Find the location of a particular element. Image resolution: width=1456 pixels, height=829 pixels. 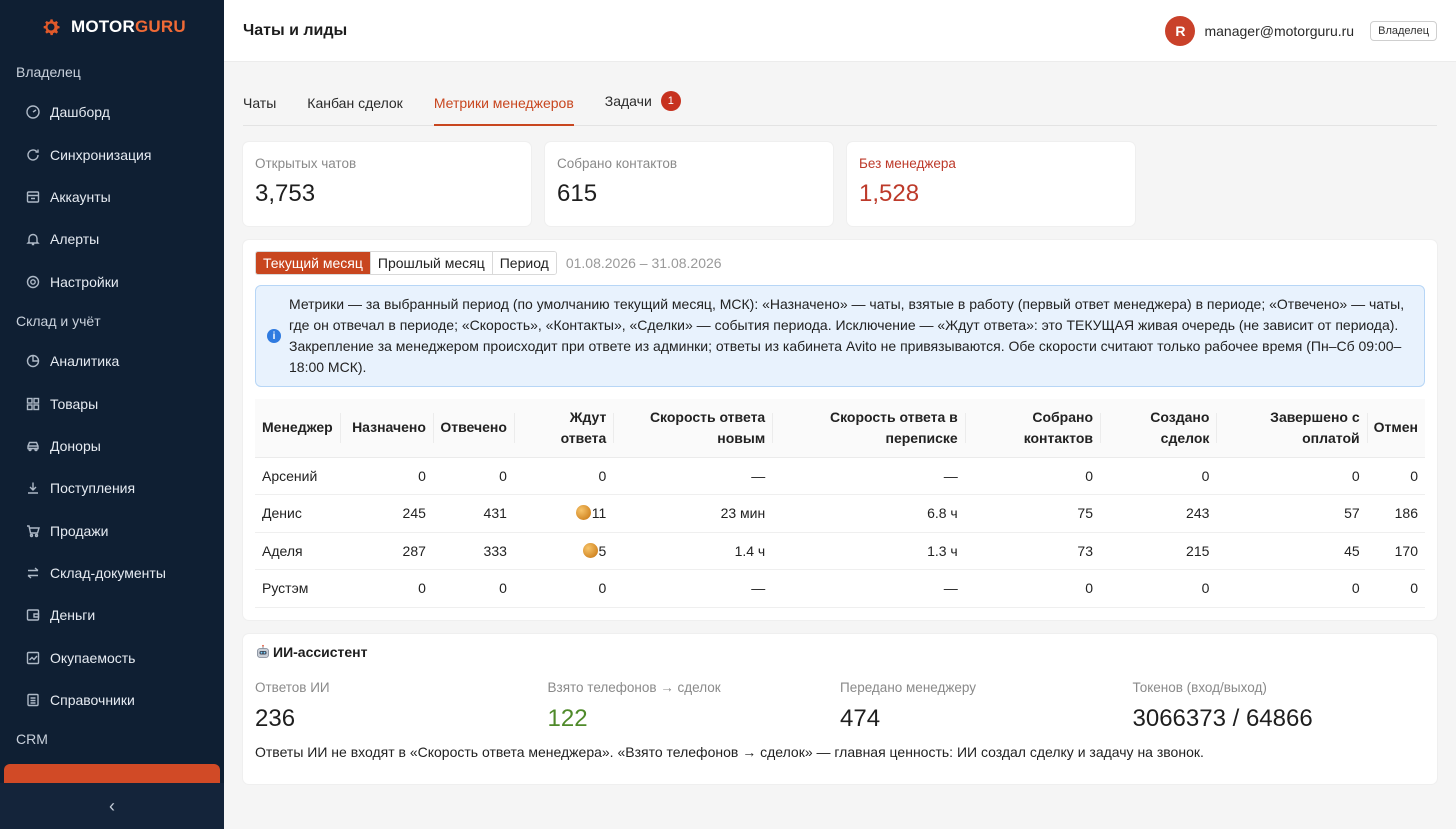

tab-manager-metrics: Метрики менеджеров is located at coordinates (503, 110).